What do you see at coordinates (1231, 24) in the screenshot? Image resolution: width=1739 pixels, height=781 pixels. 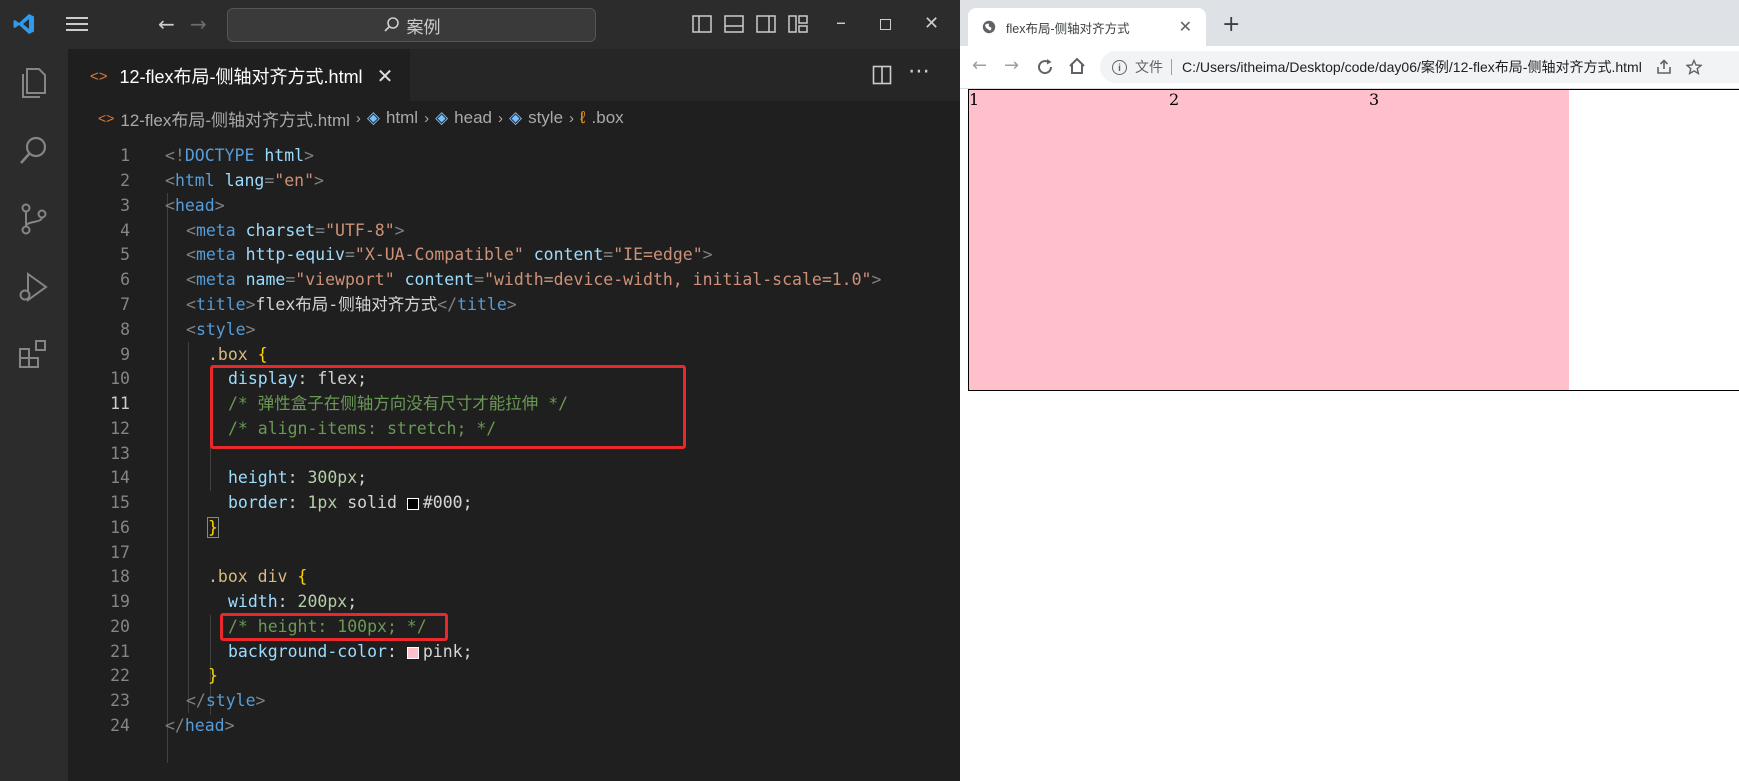 I see `new-tab-button: +` at bounding box center [1231, 24].